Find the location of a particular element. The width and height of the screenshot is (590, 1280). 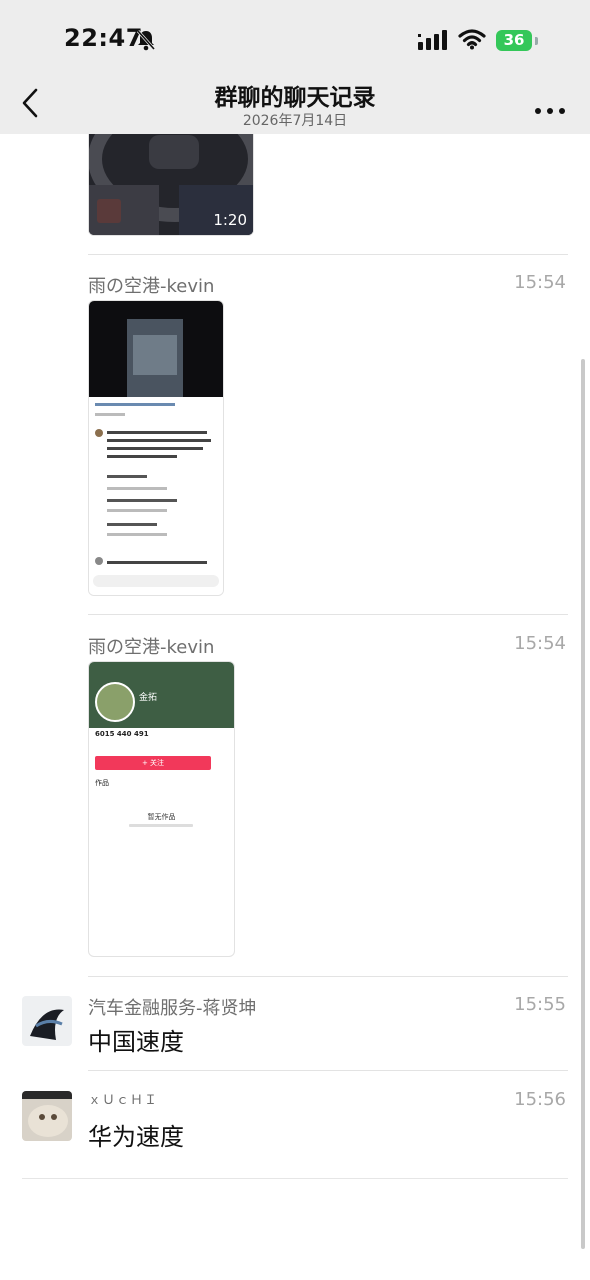

message-time: 15:56 is located at coordinates (540, 1099).